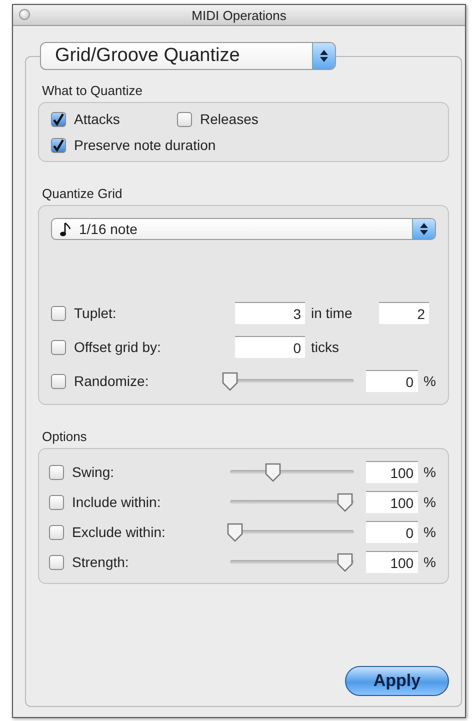 This screenshot has height=721, width=476. Describe the element at coordinates (229, 119) in the screenshot. I see `option-label: Releases` at that location.